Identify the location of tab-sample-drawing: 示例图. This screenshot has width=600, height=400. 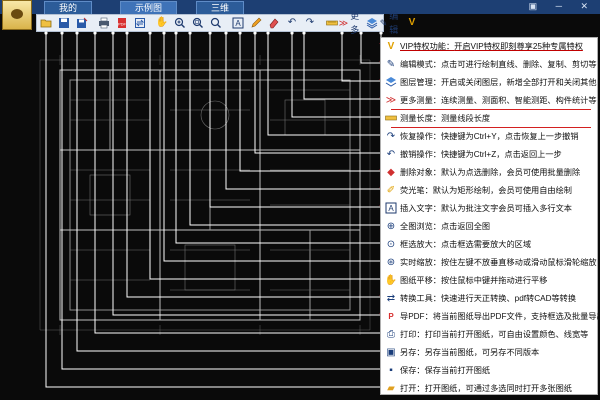
(149, 7).